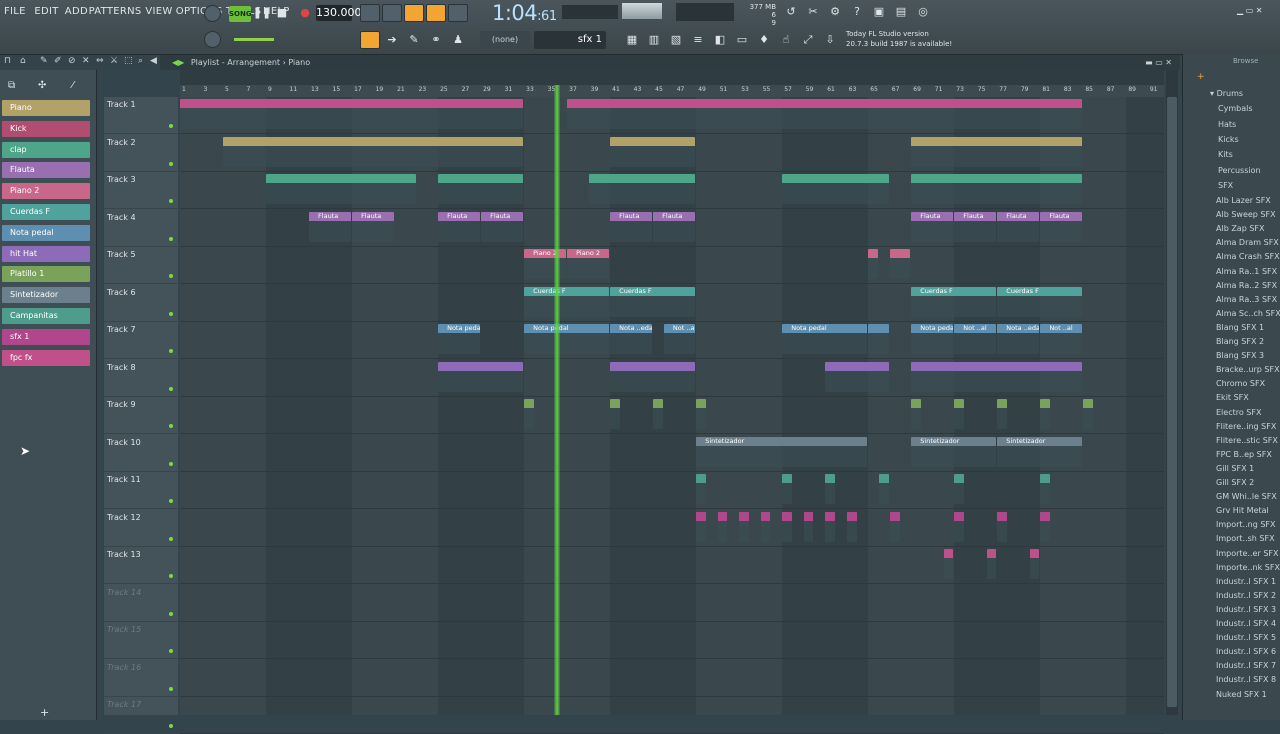 This screenshot has height=734, width=1280. Describe the element at coordinates (370, 13) in the screenshot. I see `metronome-button` at that location.